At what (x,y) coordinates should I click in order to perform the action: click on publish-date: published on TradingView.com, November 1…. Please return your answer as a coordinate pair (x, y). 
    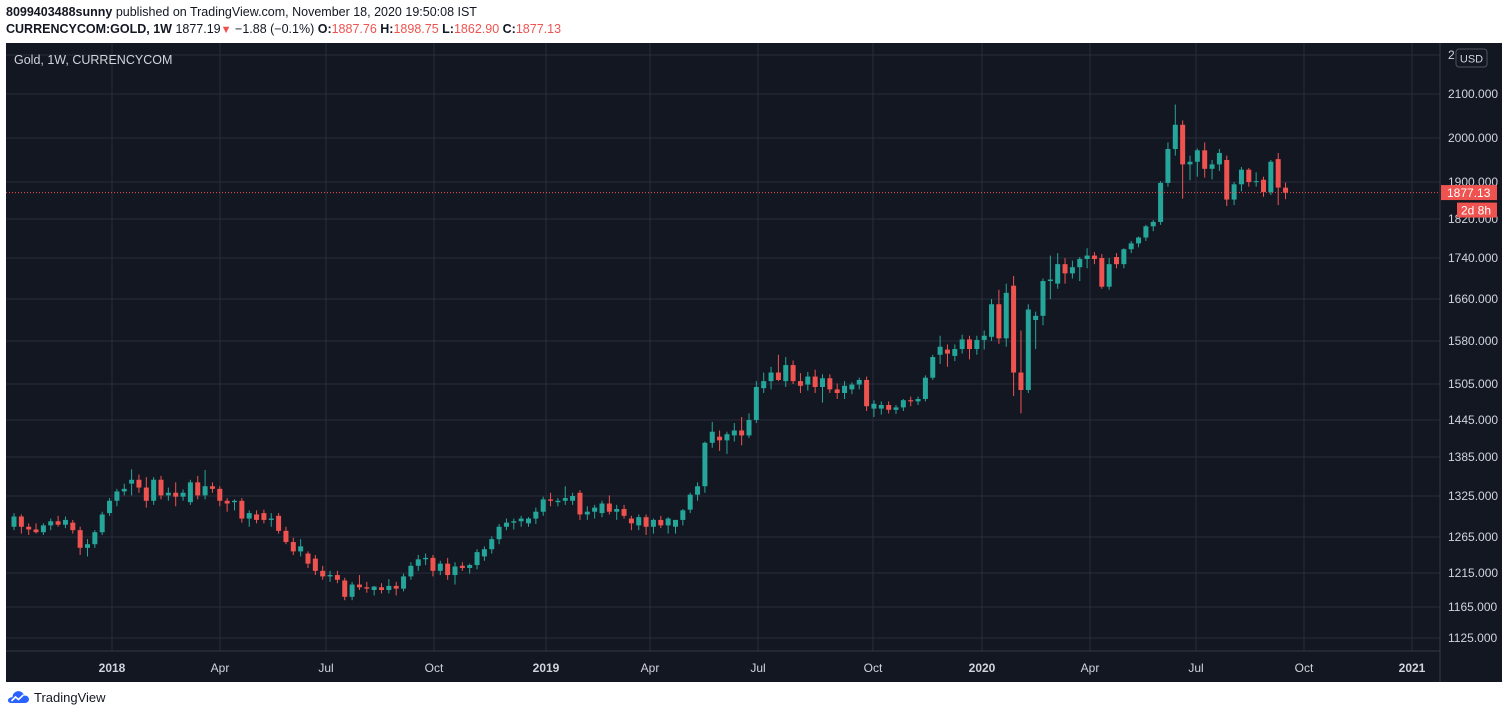
    Looking at the image, I should click on (296, 12).